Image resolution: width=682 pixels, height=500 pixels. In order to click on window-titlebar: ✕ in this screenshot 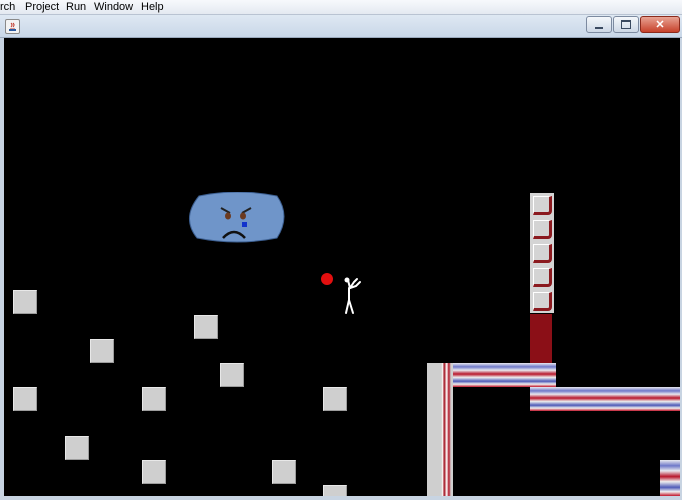, I will do `click(341, 26)`.